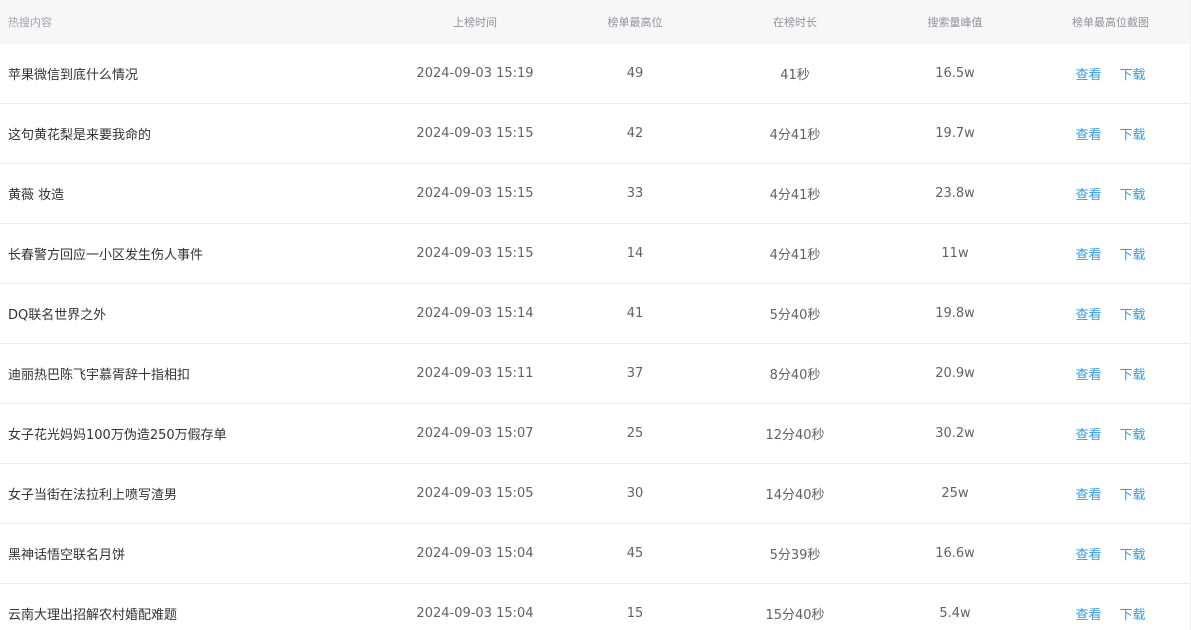 This screenshot has width=1191, height=630. I want to click on row-peak: 20.9w, so click(955, 373).